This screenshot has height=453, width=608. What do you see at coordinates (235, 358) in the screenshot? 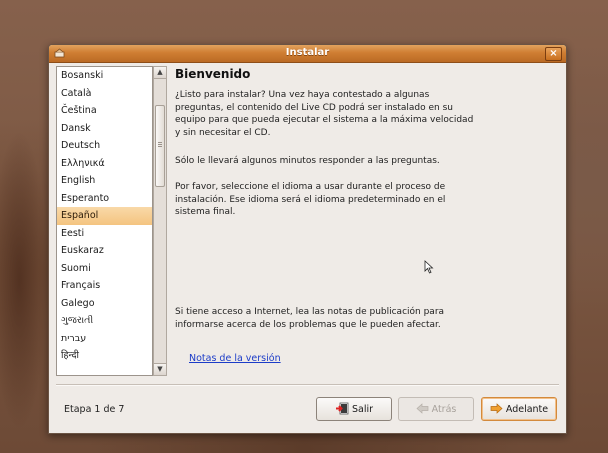
I see `release-notes-link: Notas de la versión` at bounding box center [235, 358].